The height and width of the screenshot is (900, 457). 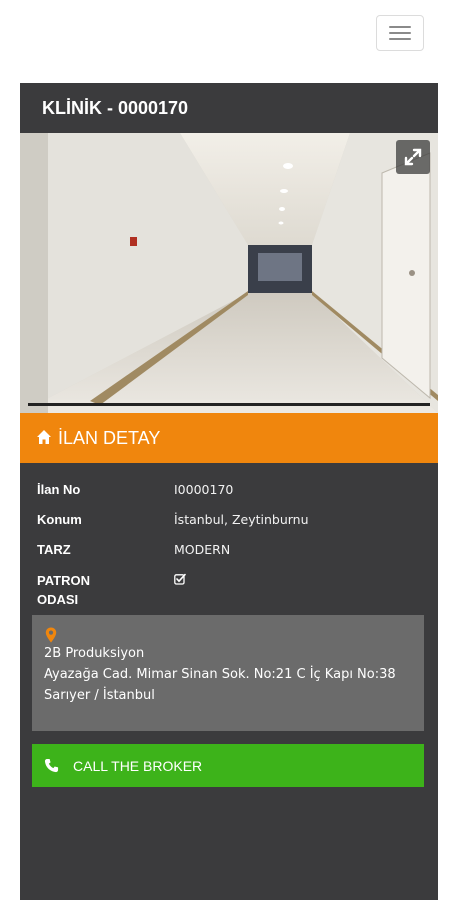 I want to click on expand-icon, so click(x=413, y=157).